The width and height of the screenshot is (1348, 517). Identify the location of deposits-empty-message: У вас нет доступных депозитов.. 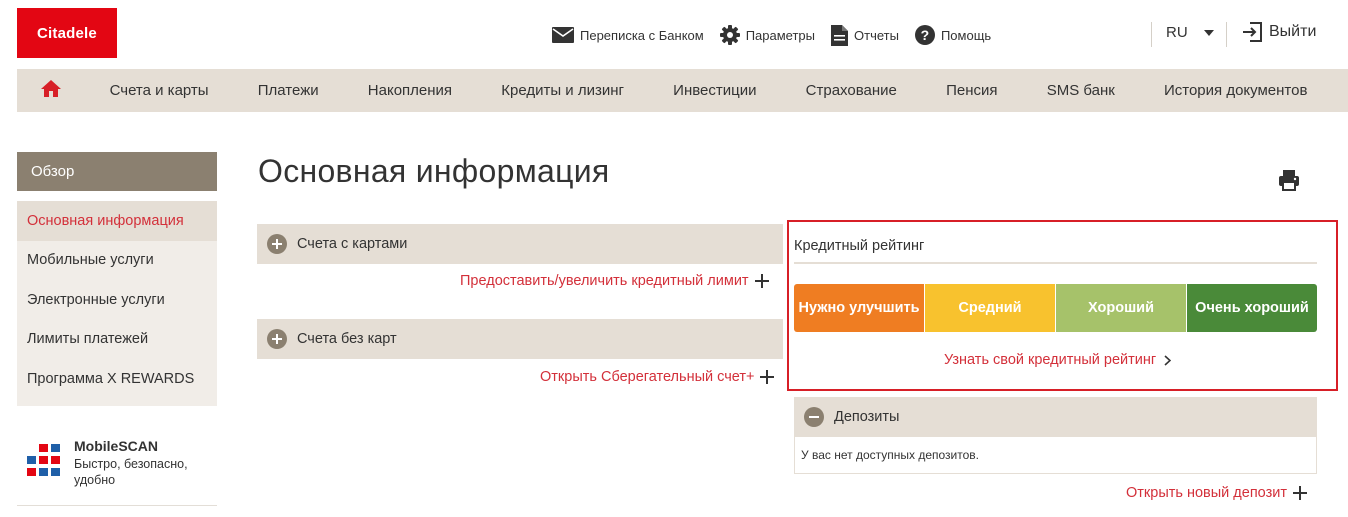
(1055, 455).